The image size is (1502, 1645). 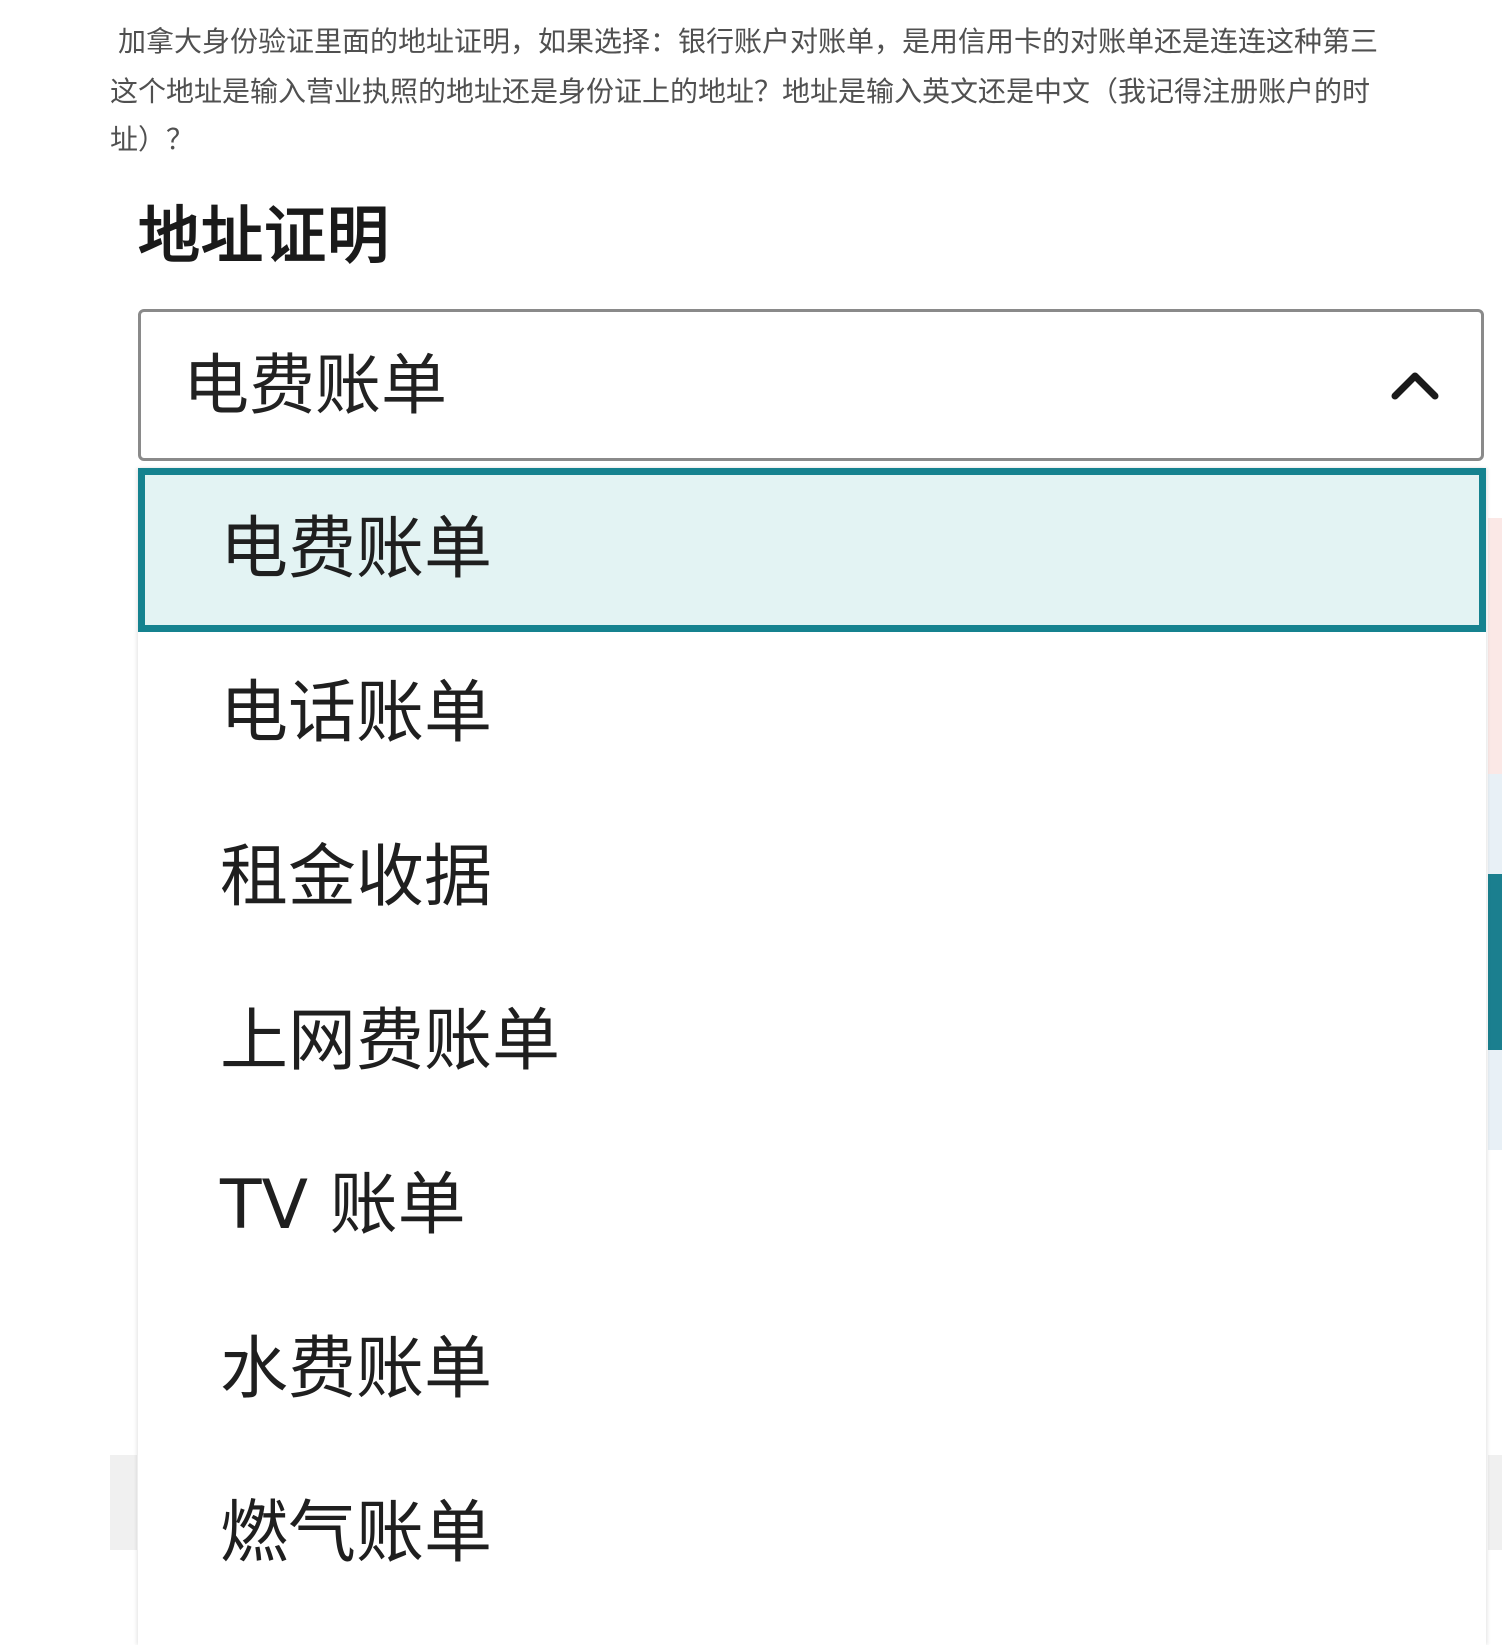 What do you see at coordinates (264, 235) in the screenshot?
I see `field-label-address-proof: 地址证明` at bounding box center [264, 235].